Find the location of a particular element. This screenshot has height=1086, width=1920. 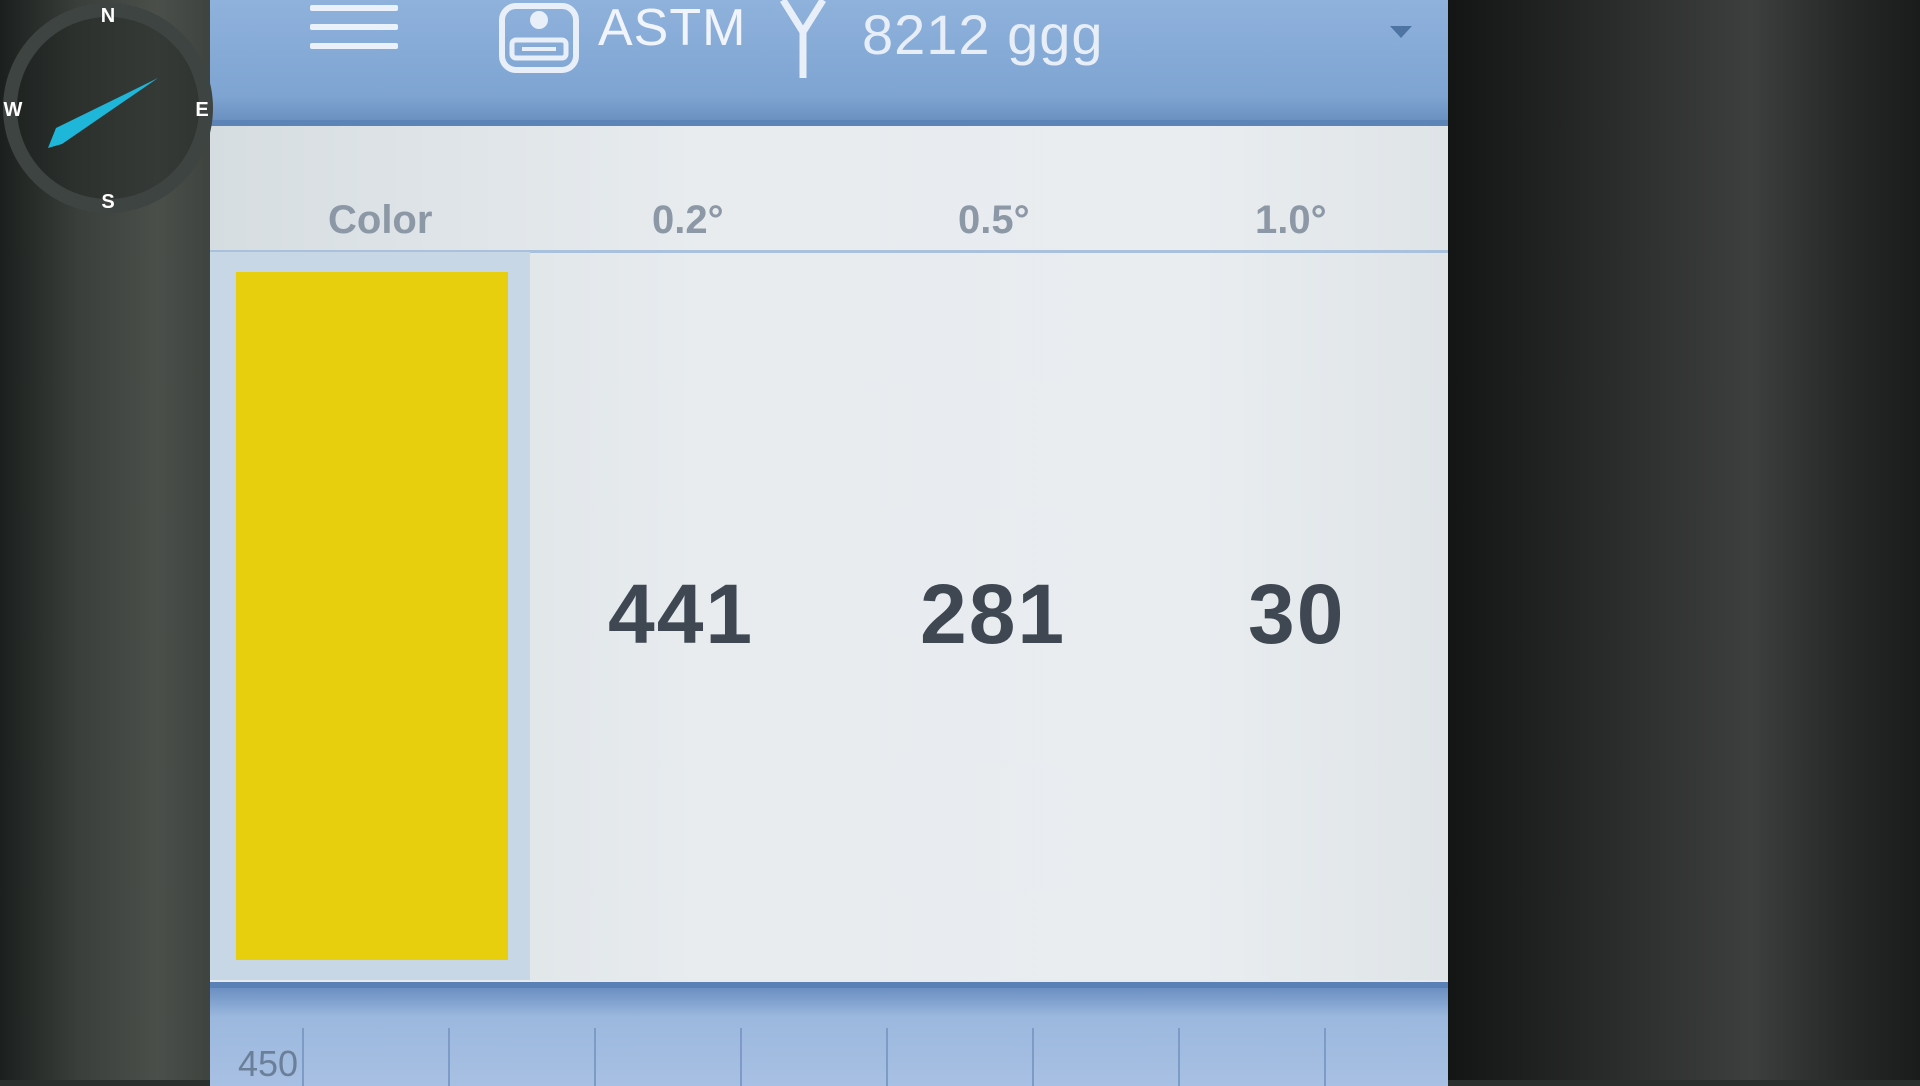

retroreflectometer-icon is located at coordinates (539, 37).